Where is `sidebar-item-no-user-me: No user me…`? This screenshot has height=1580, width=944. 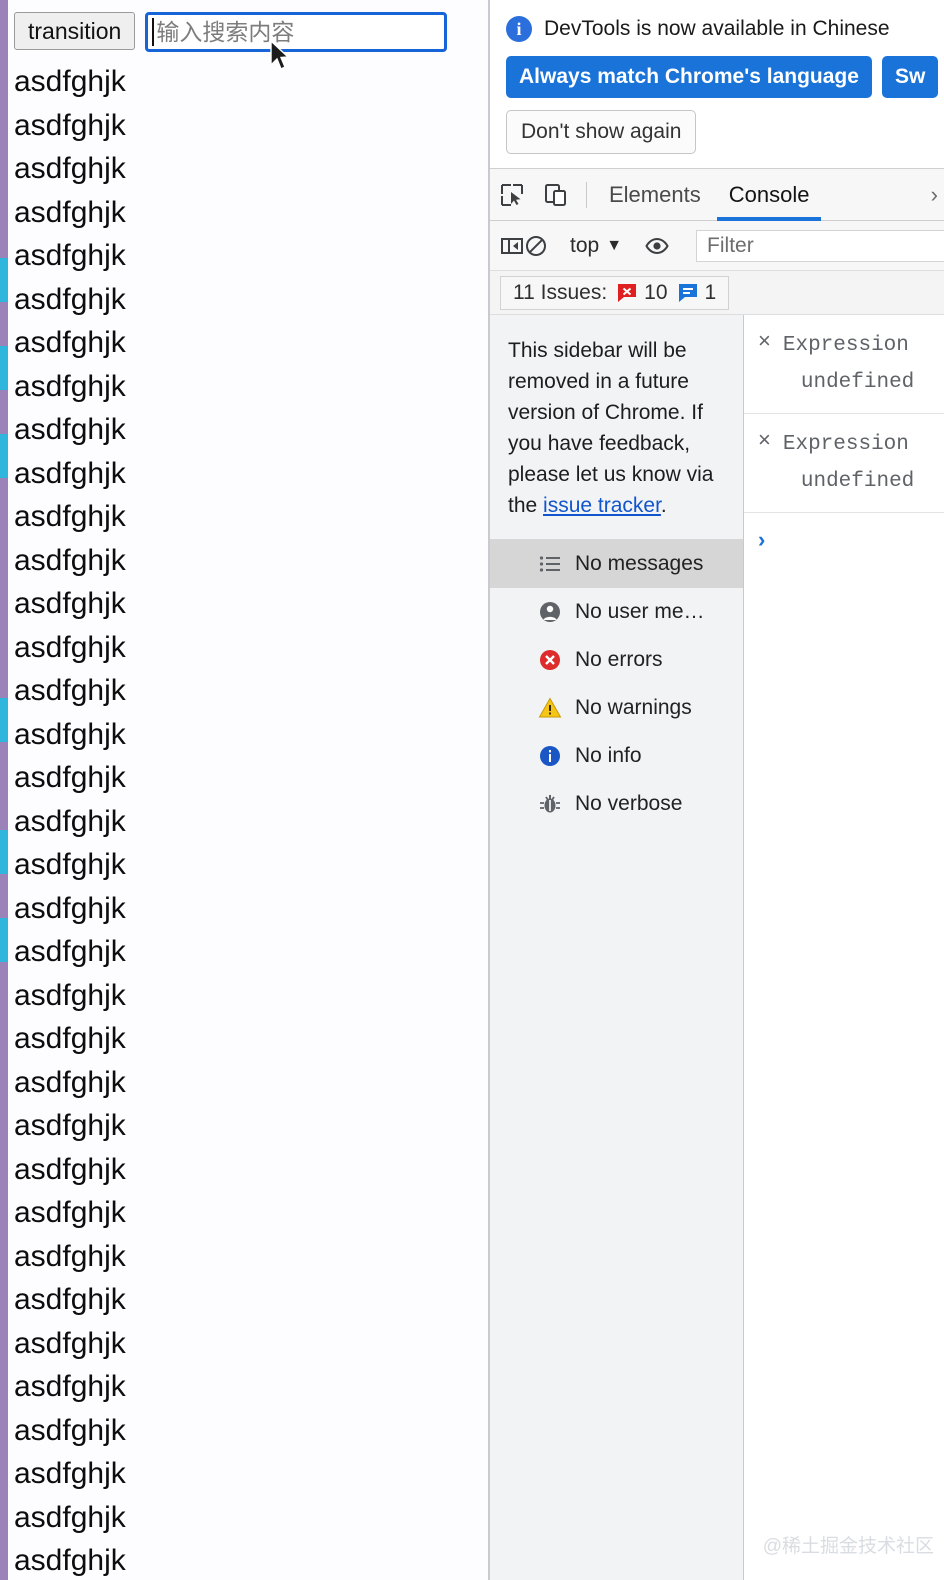 sidebar-item-no-user-me: No user me… is located at coordinates (616, 612).